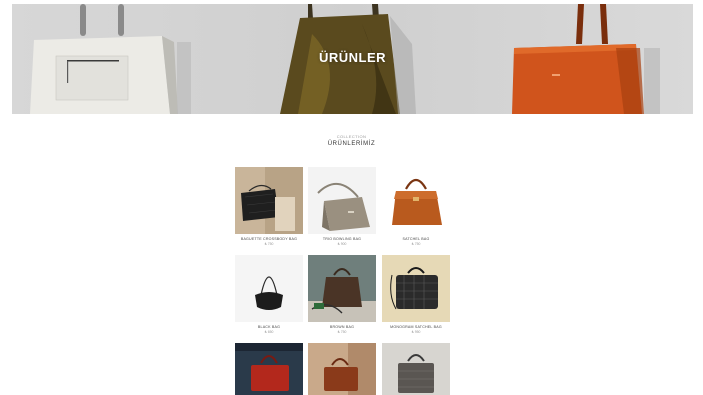 The width and height of the screenshot is (703, 395). What do you see at coordinates (416, 239) in the screenshot?
I see `product-name: SATCHEL BAG` at bounding box center [416, 239].